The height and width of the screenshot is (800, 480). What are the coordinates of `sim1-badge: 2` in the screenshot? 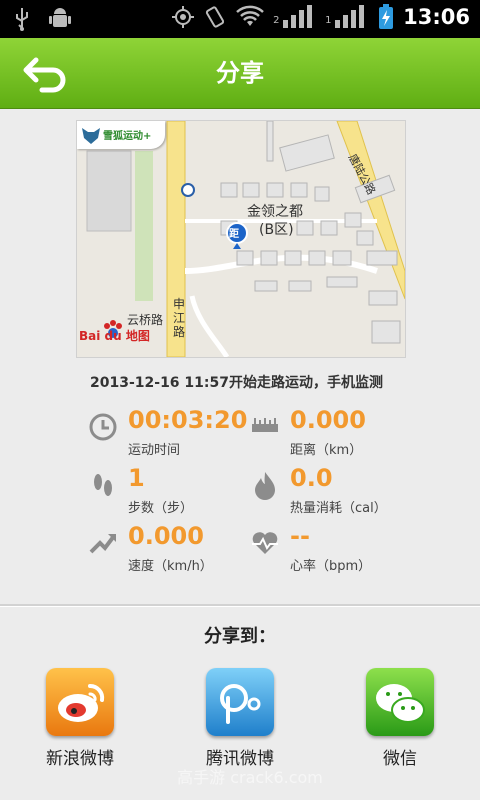 It's located at (276, 20).